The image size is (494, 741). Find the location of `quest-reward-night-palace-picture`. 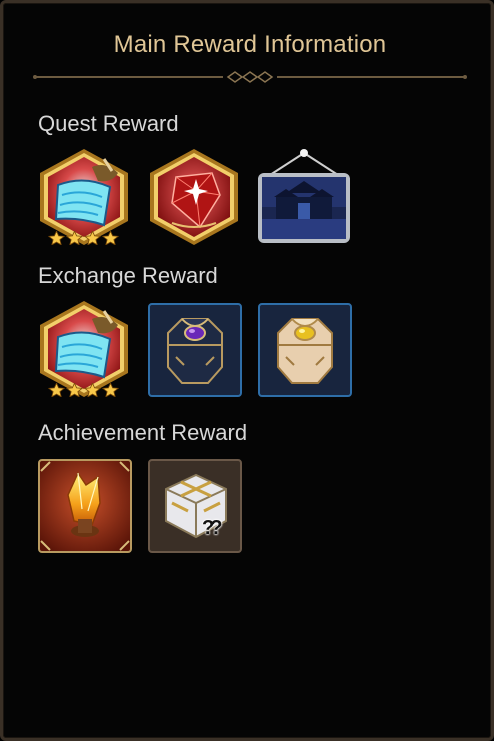

quest-reward-night-palace-picture is located at coordinates (304, 196).